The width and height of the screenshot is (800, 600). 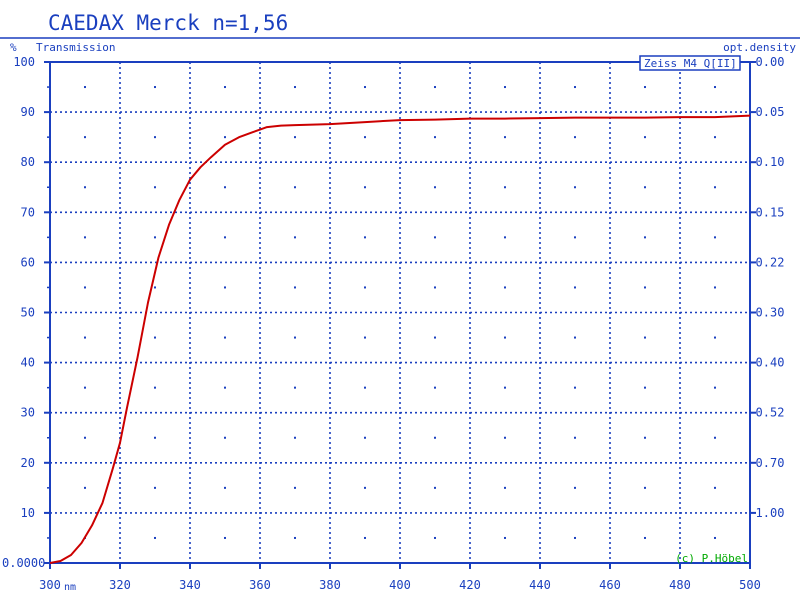 What do you see at coordinates (770, 112) in the screenshot?
I see `y-right-tick-label: 0.05` at bounding box center [770, 112].